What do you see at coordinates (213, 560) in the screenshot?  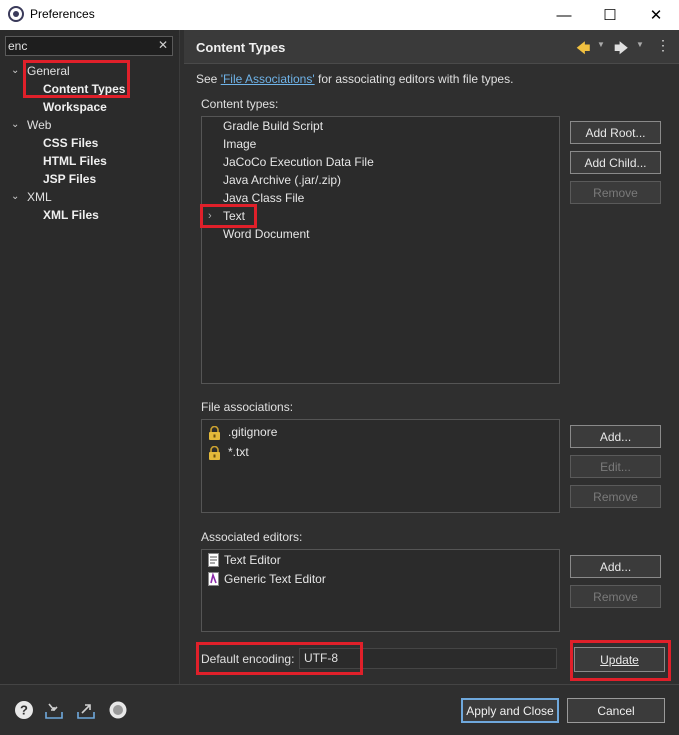 I see `text-editor-icon` at bounding box center [213, 560].